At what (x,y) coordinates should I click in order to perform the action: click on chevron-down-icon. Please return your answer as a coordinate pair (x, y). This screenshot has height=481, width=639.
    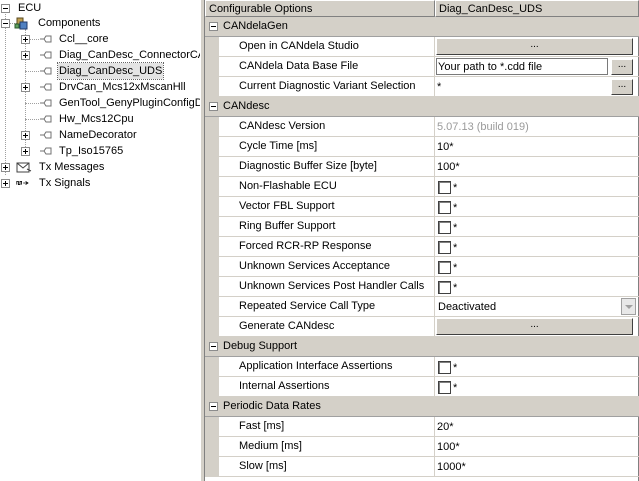
    Looking at the image, I should click on (628, 306).